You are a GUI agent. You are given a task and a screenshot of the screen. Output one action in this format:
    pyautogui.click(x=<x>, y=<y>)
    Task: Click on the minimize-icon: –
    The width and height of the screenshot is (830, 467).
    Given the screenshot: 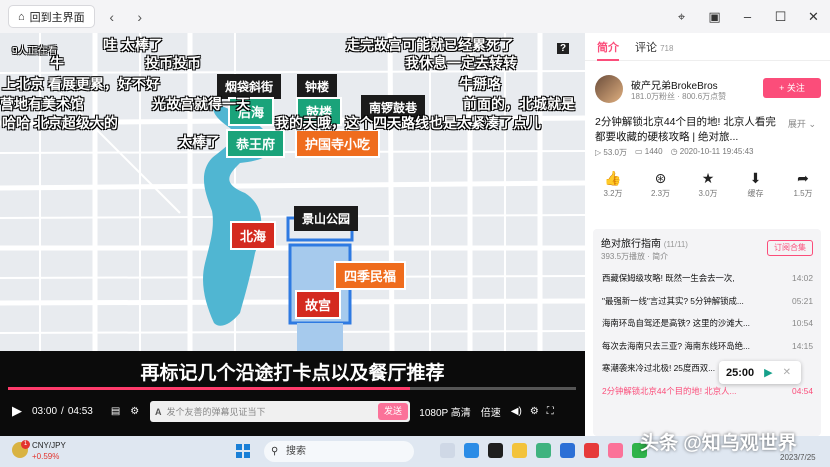 What is the action you would take?
    pyautogui.click(x=747, y=16)
    